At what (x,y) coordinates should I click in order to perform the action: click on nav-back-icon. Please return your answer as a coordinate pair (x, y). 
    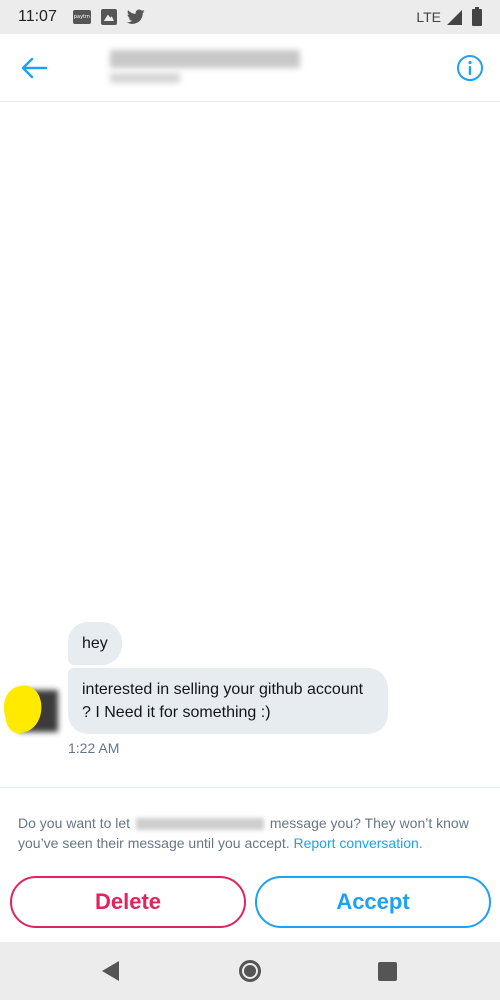
    Looking at the image, I should click on (110, 971).